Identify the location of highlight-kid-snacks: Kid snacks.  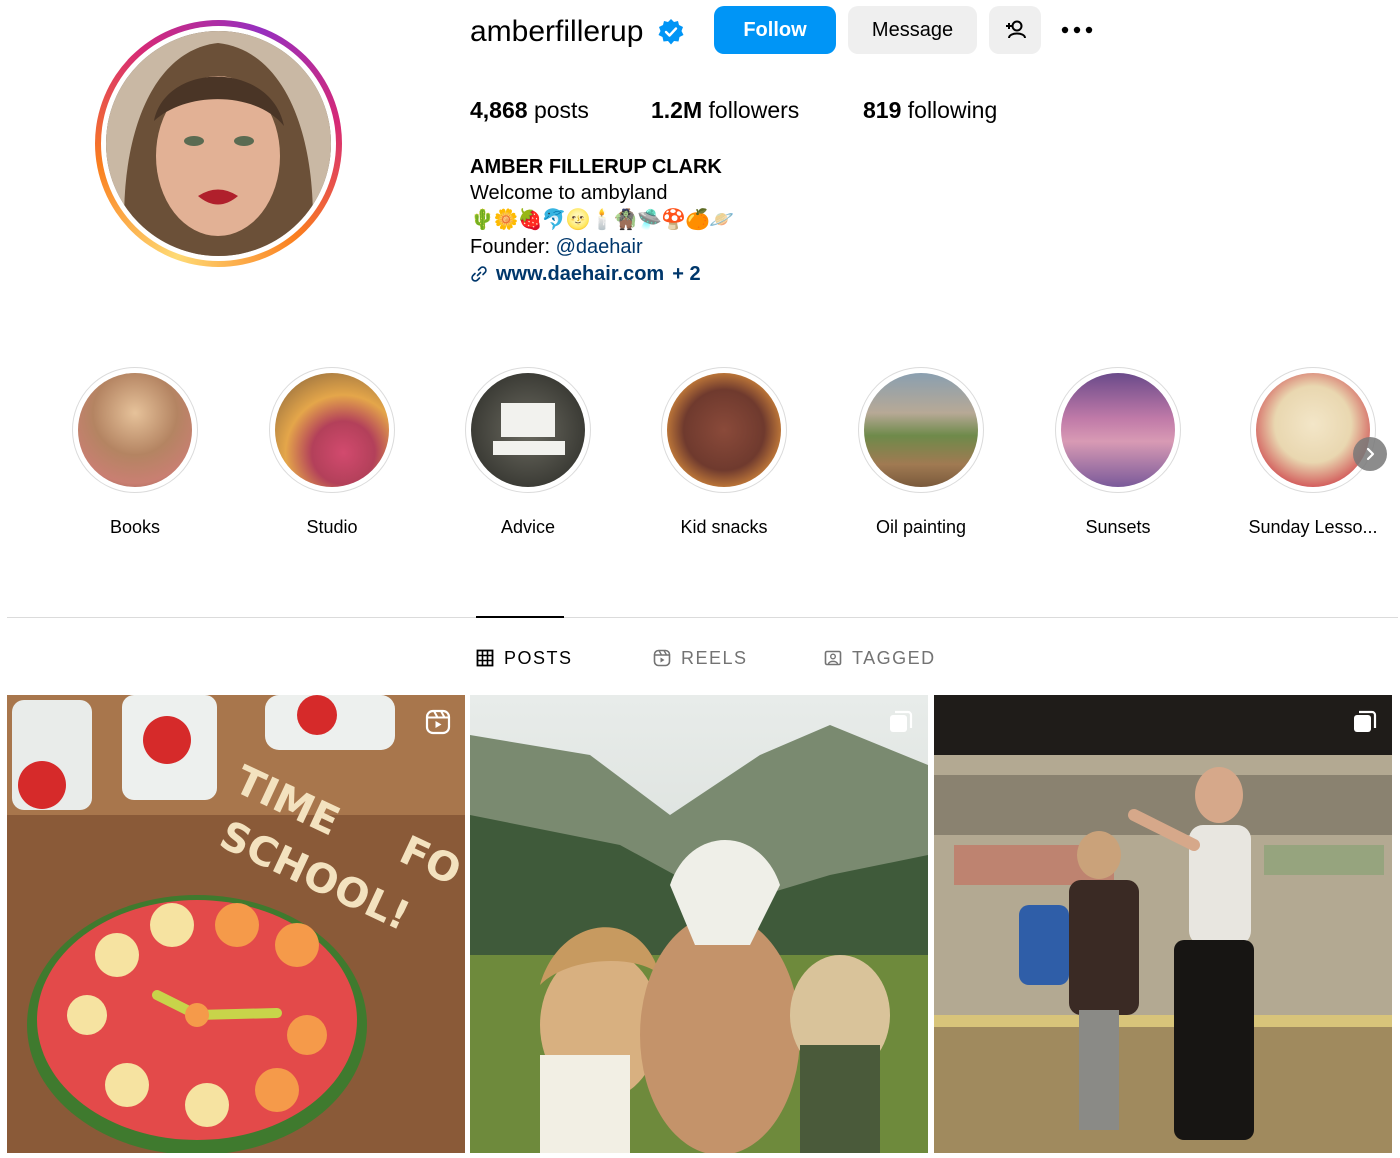
(724, 453).